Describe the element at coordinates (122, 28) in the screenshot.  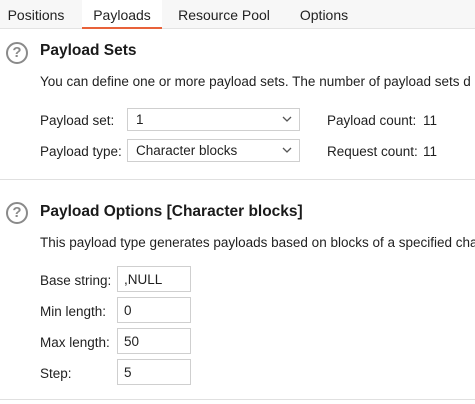
I see `active-tab-indicator` at that location.